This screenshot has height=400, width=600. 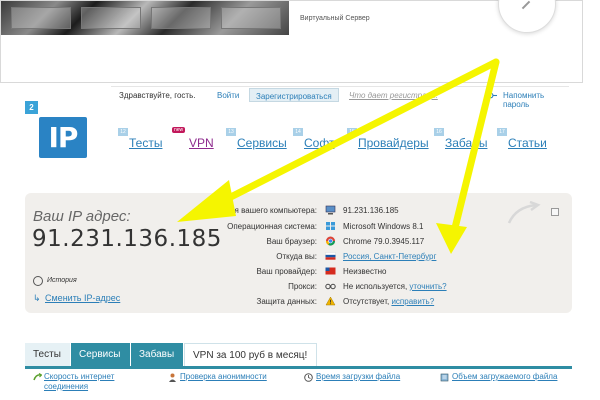 What do you see at coordinates (101, 355) in the screenshot?
I see `tab-services: Сервисы` at bounding box center [101, 355].